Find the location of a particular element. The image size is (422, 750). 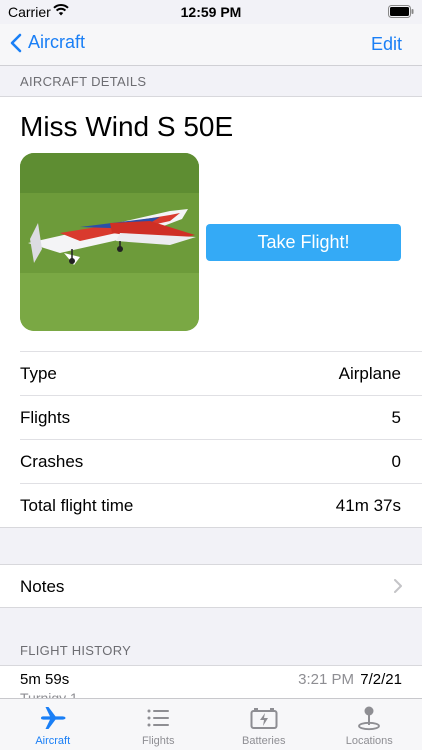

detail-value: 5 is located at coordinates (396, 417).